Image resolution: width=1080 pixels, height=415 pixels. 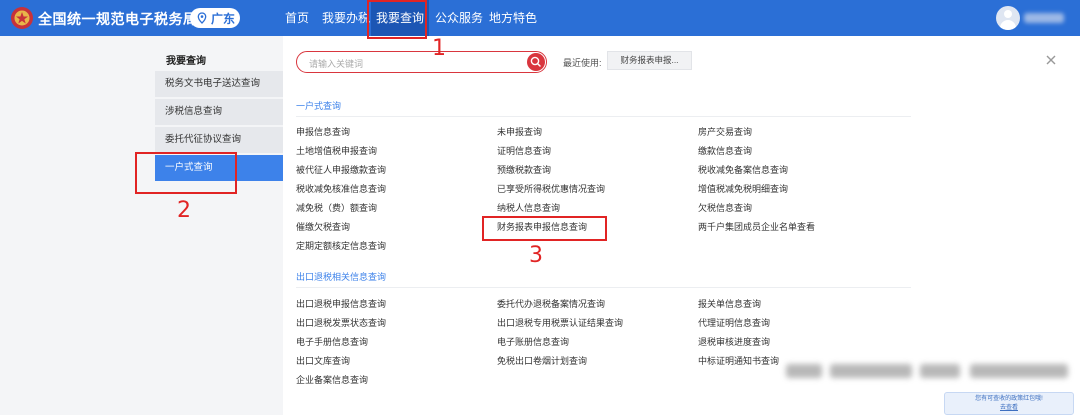 What do you see at coordinates (551, 188) in the screenshot?
I see `query-link: 已享受所得税优惠情况查询` at bounding box center [551, 188].